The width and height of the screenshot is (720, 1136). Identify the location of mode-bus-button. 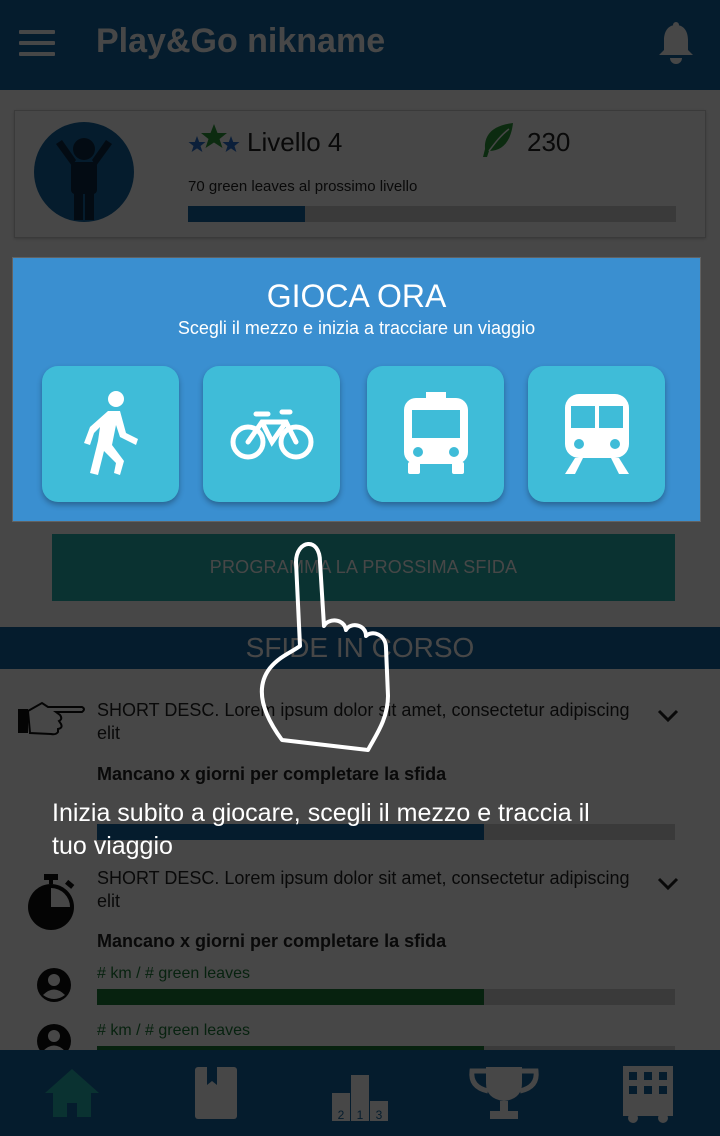
(435, 434).